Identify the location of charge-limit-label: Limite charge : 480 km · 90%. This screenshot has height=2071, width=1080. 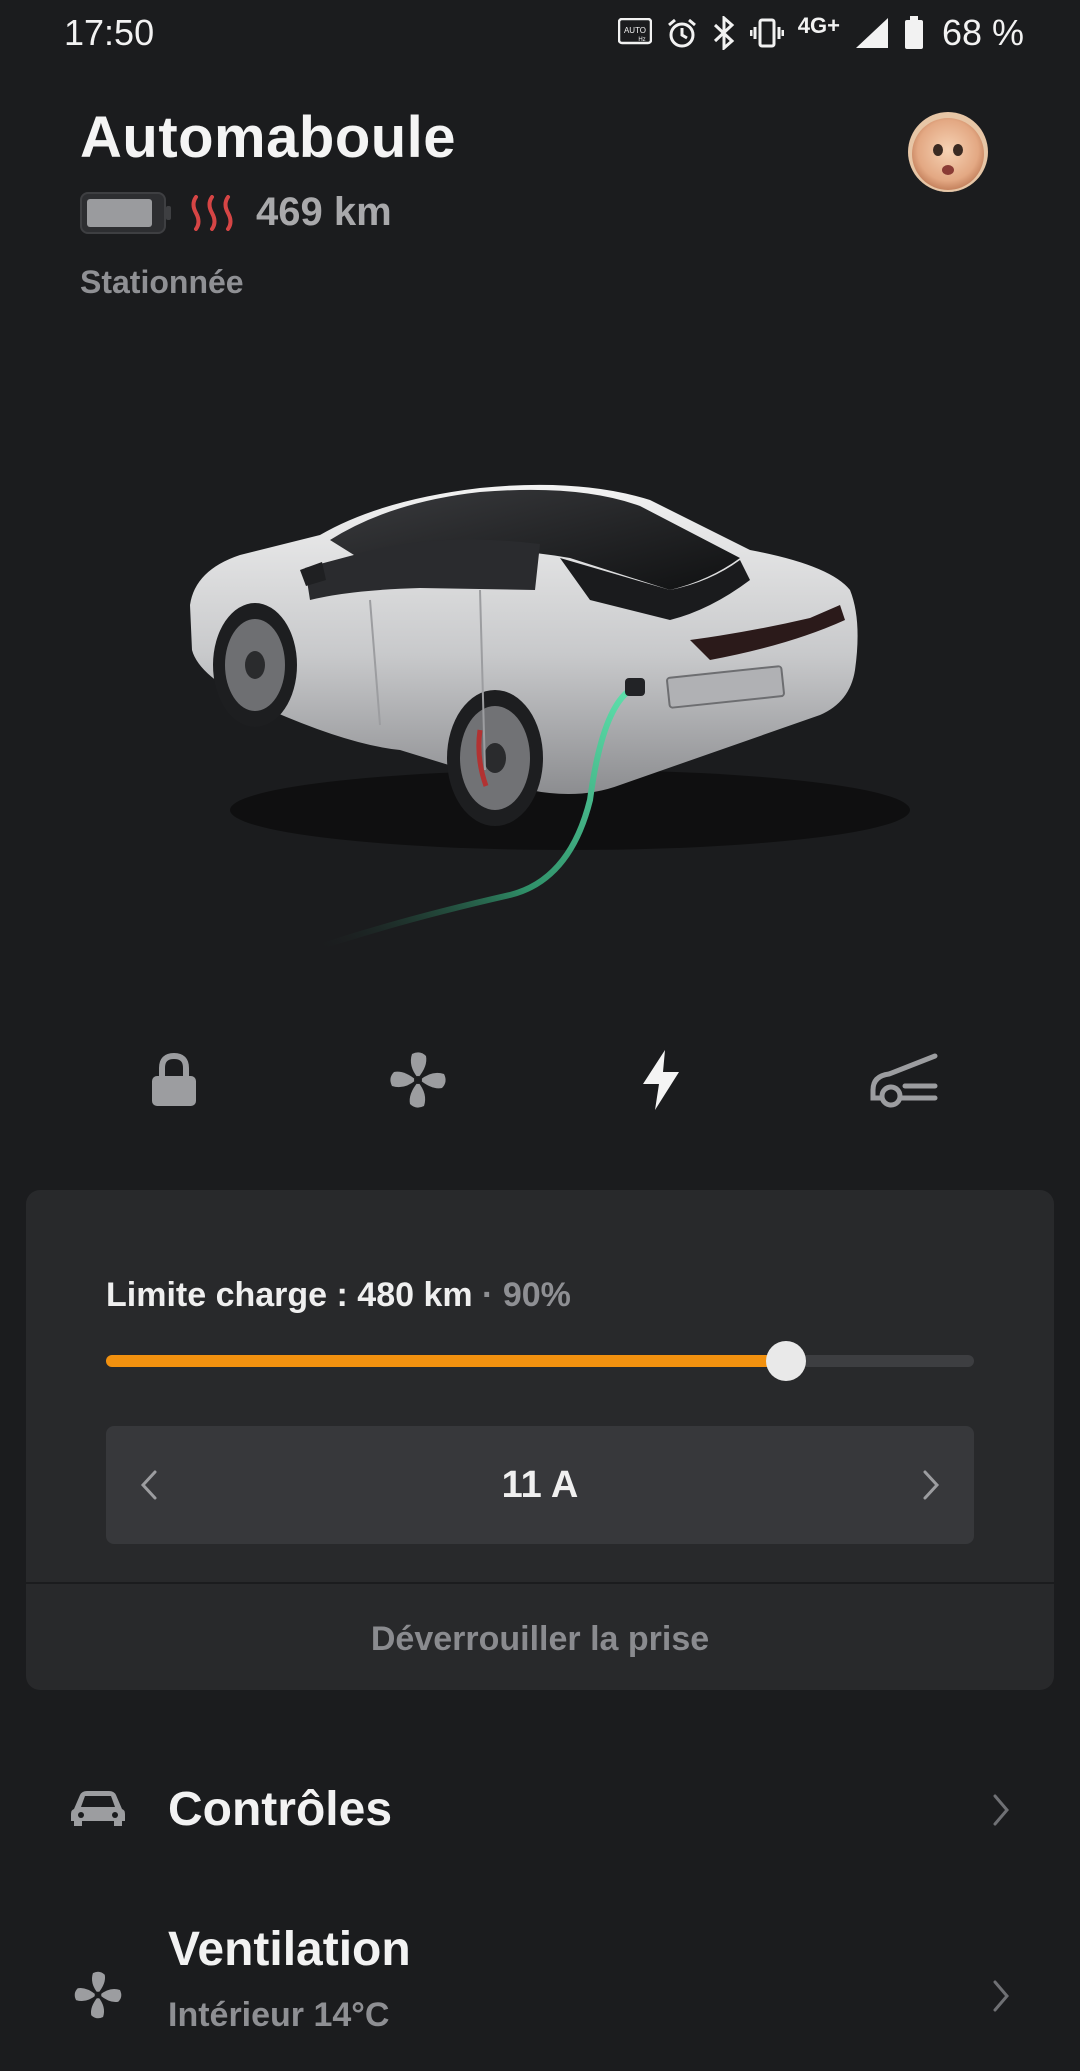
(338, 1295).